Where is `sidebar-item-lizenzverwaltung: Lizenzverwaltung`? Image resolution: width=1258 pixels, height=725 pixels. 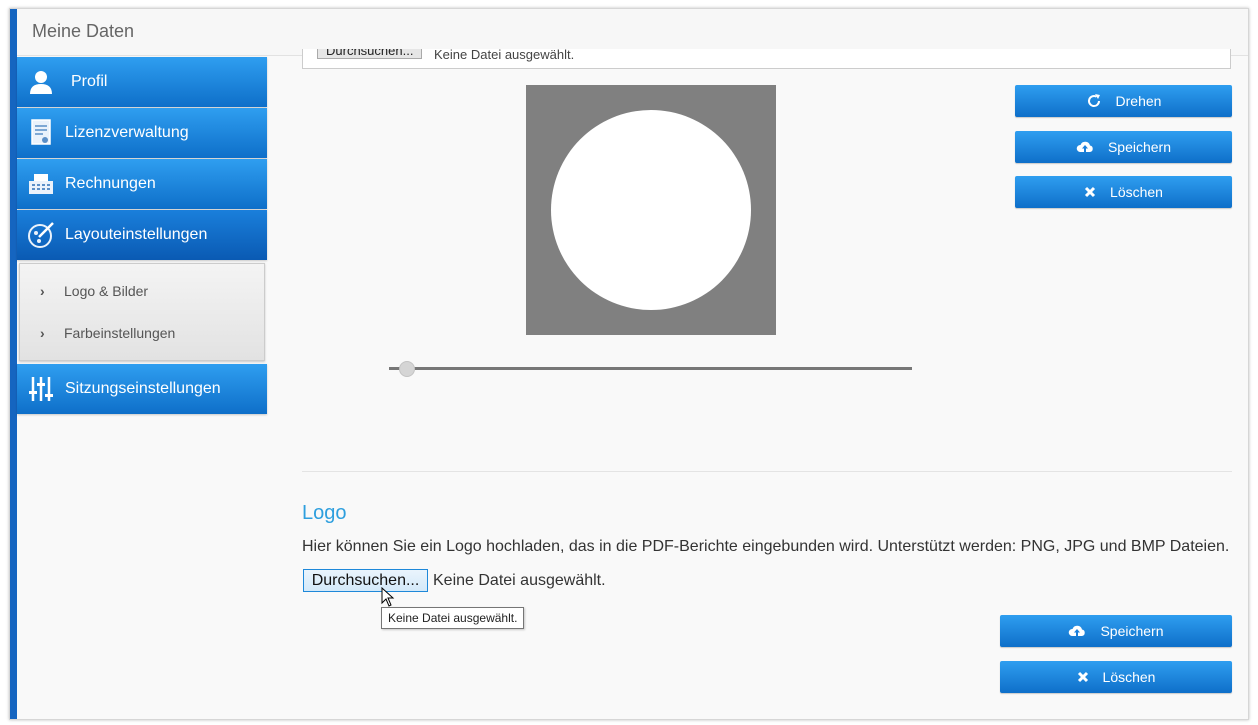 sidebar-item-lizenzverwaltung: Lizenzverwaltung is located at coordinates (142, 133).